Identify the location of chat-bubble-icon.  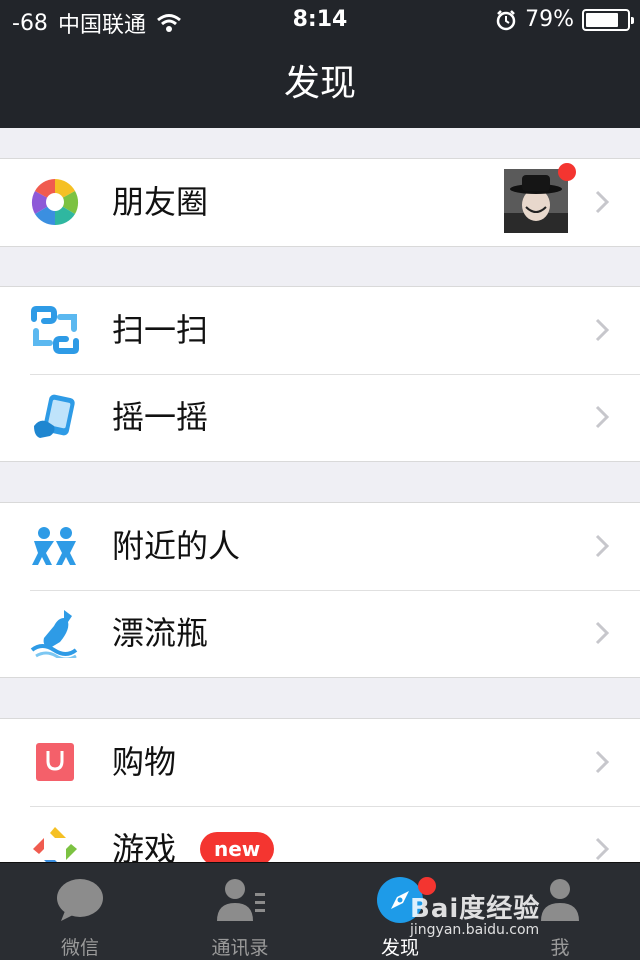
(80, 900).